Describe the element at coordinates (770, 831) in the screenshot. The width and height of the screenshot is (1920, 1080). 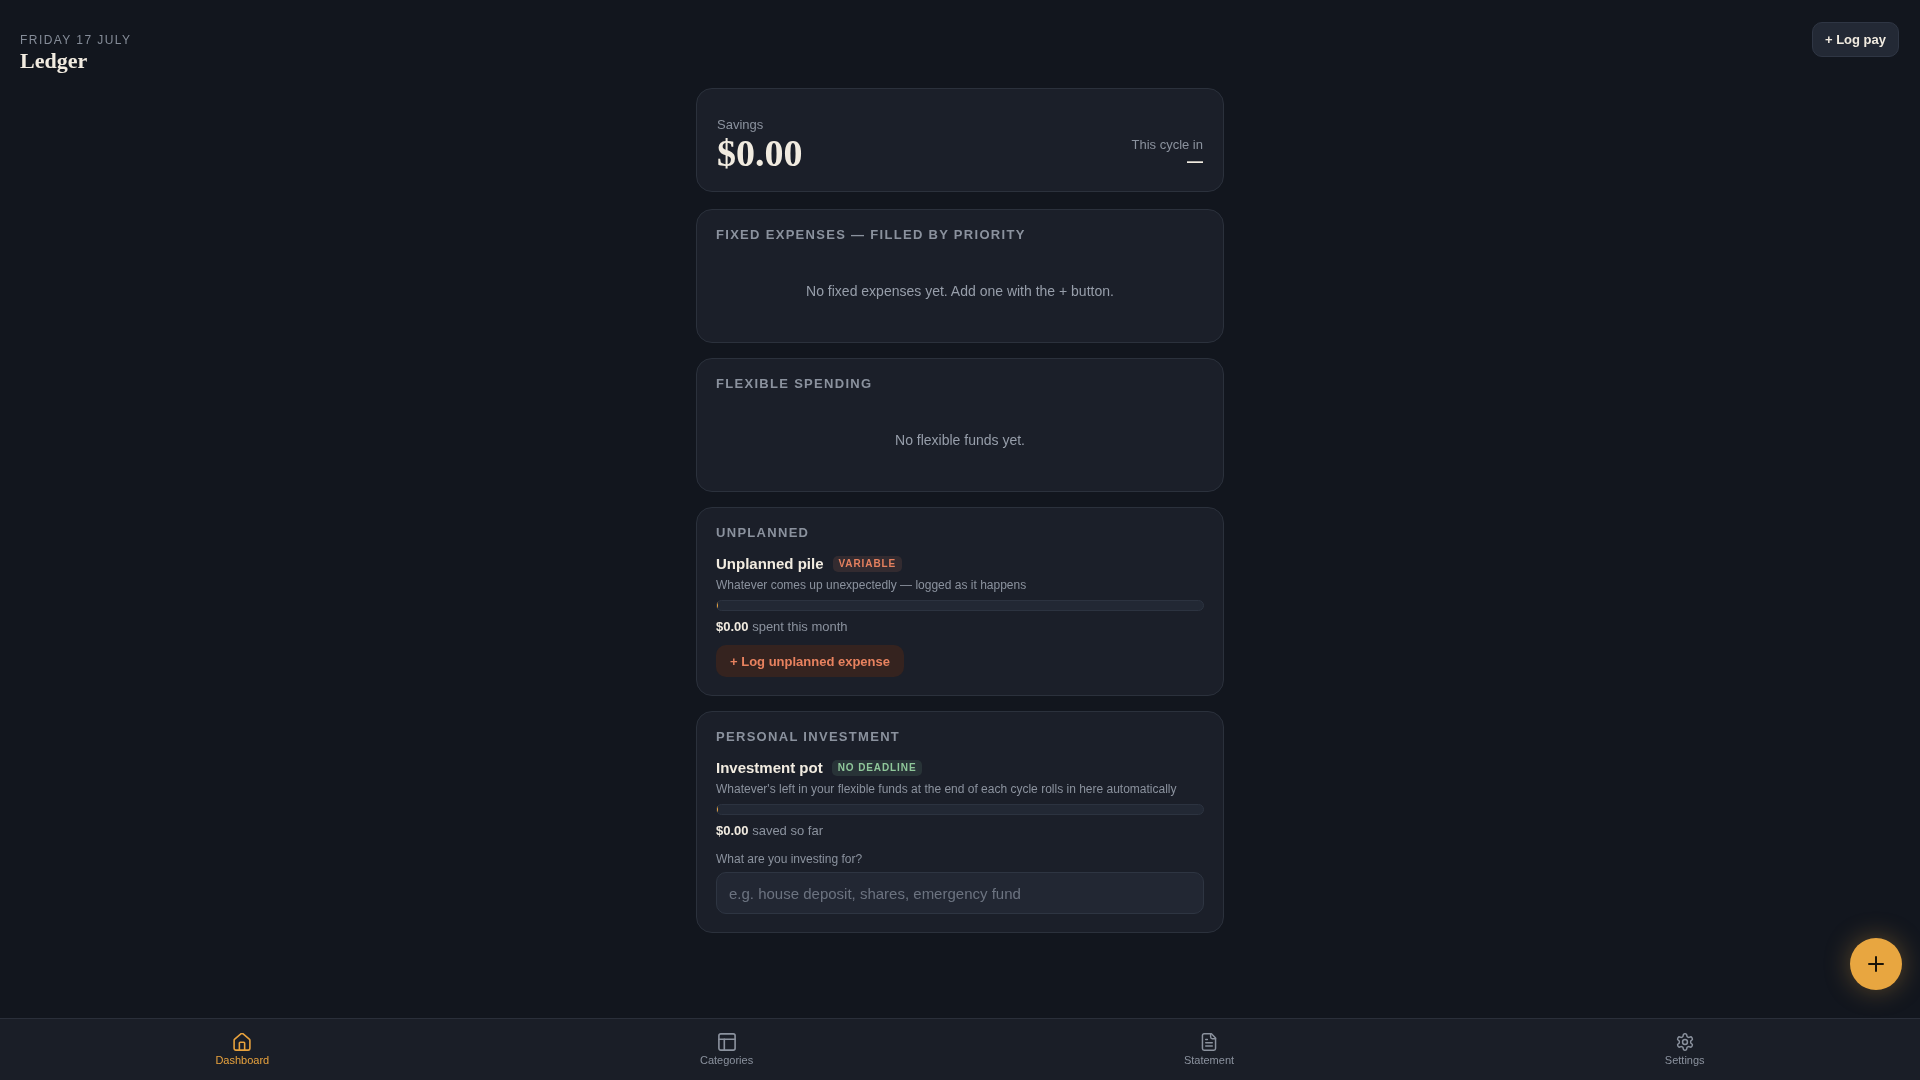
I see `amount-summary: $0.00 saved so far` at that location.